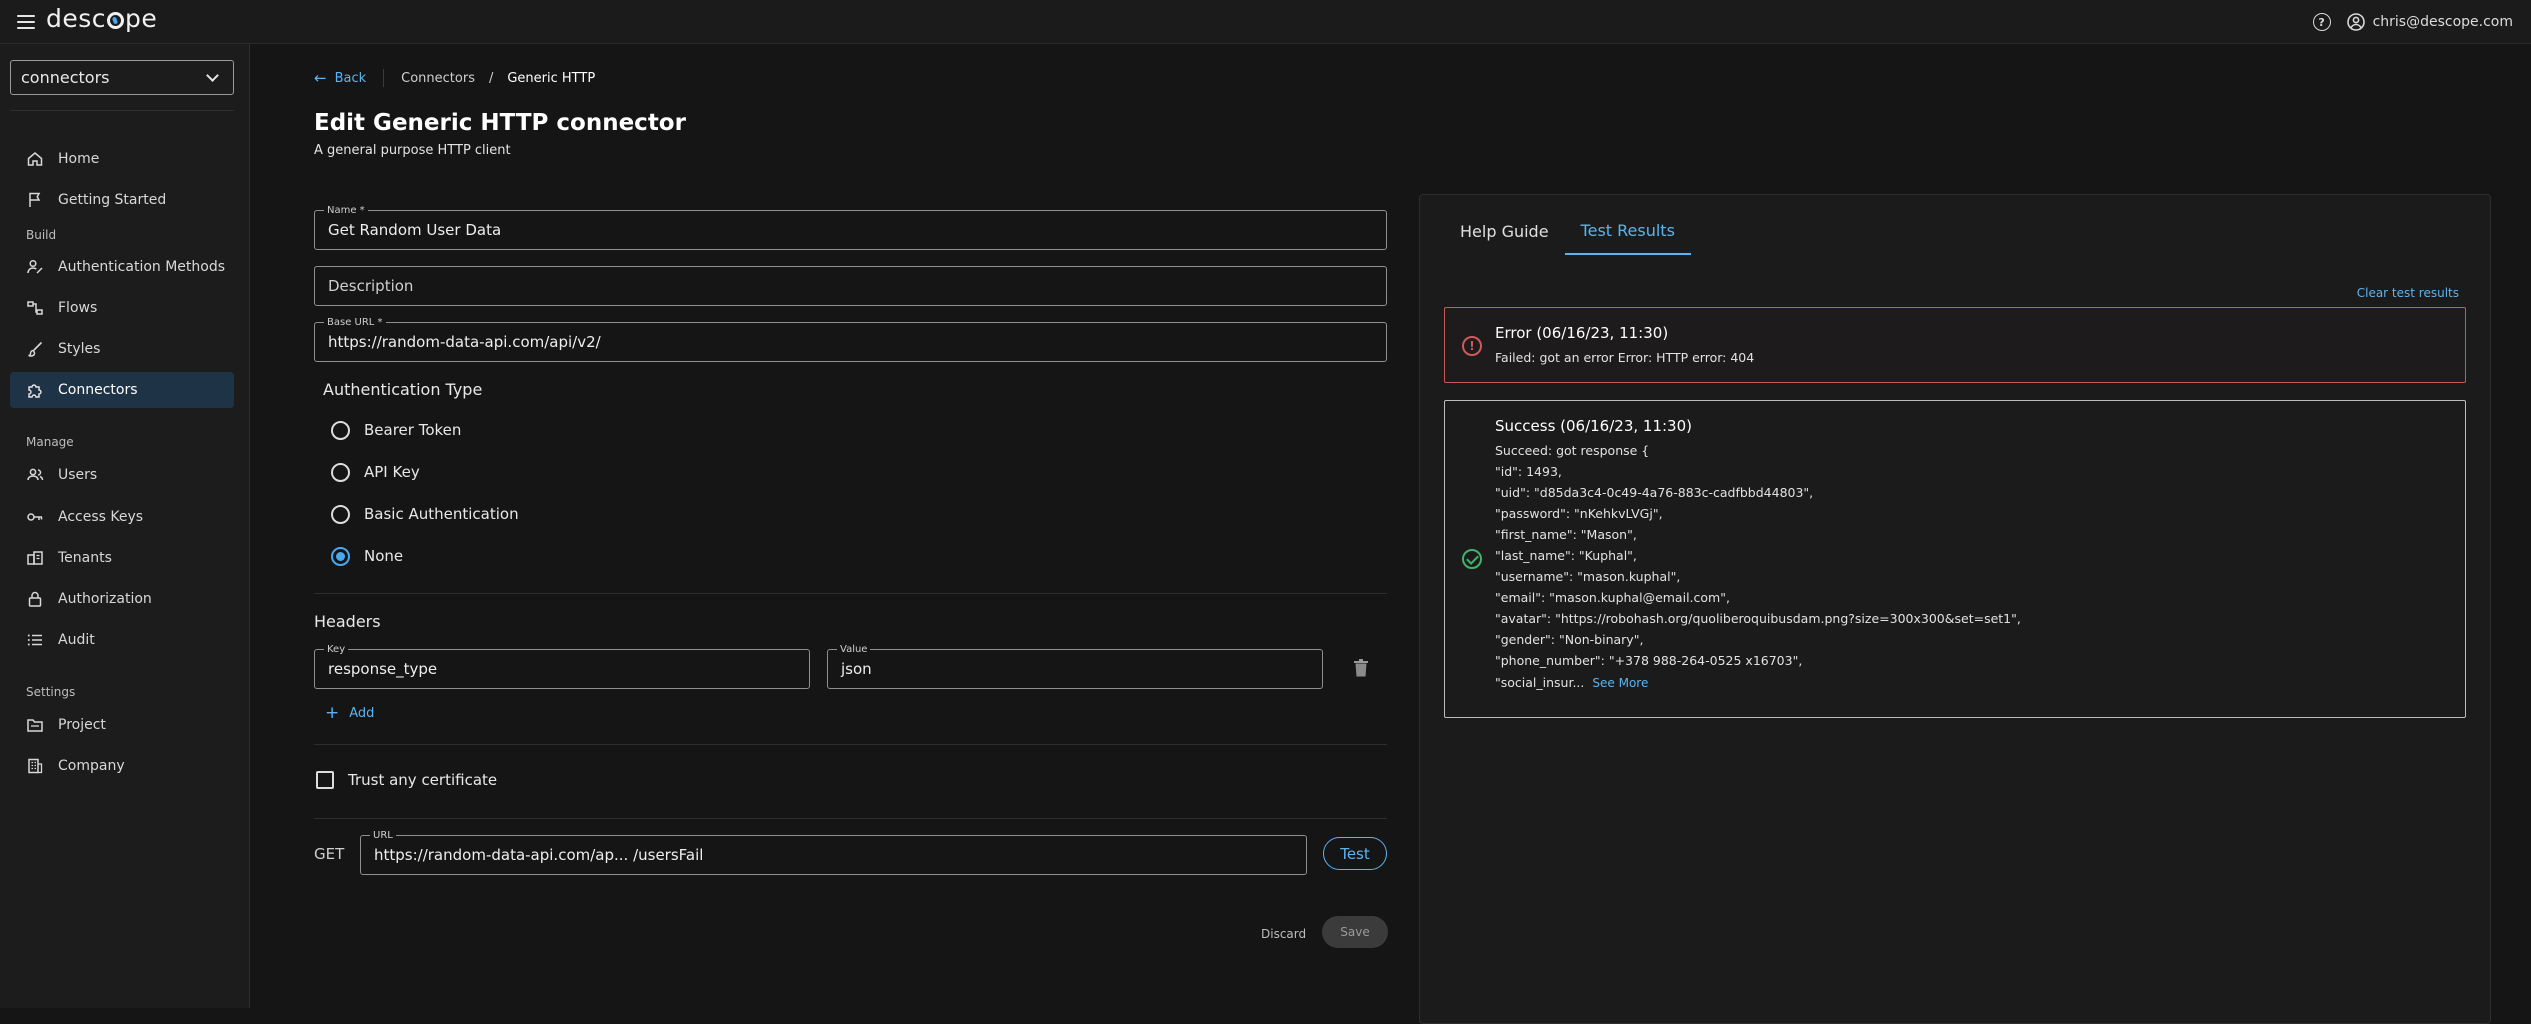 This screenshot has width=2531, height=1024. What do you see at coordinates (1472, 346) in the screenshot?
I see `error-icon: !` at bounding box center [1472, 346].